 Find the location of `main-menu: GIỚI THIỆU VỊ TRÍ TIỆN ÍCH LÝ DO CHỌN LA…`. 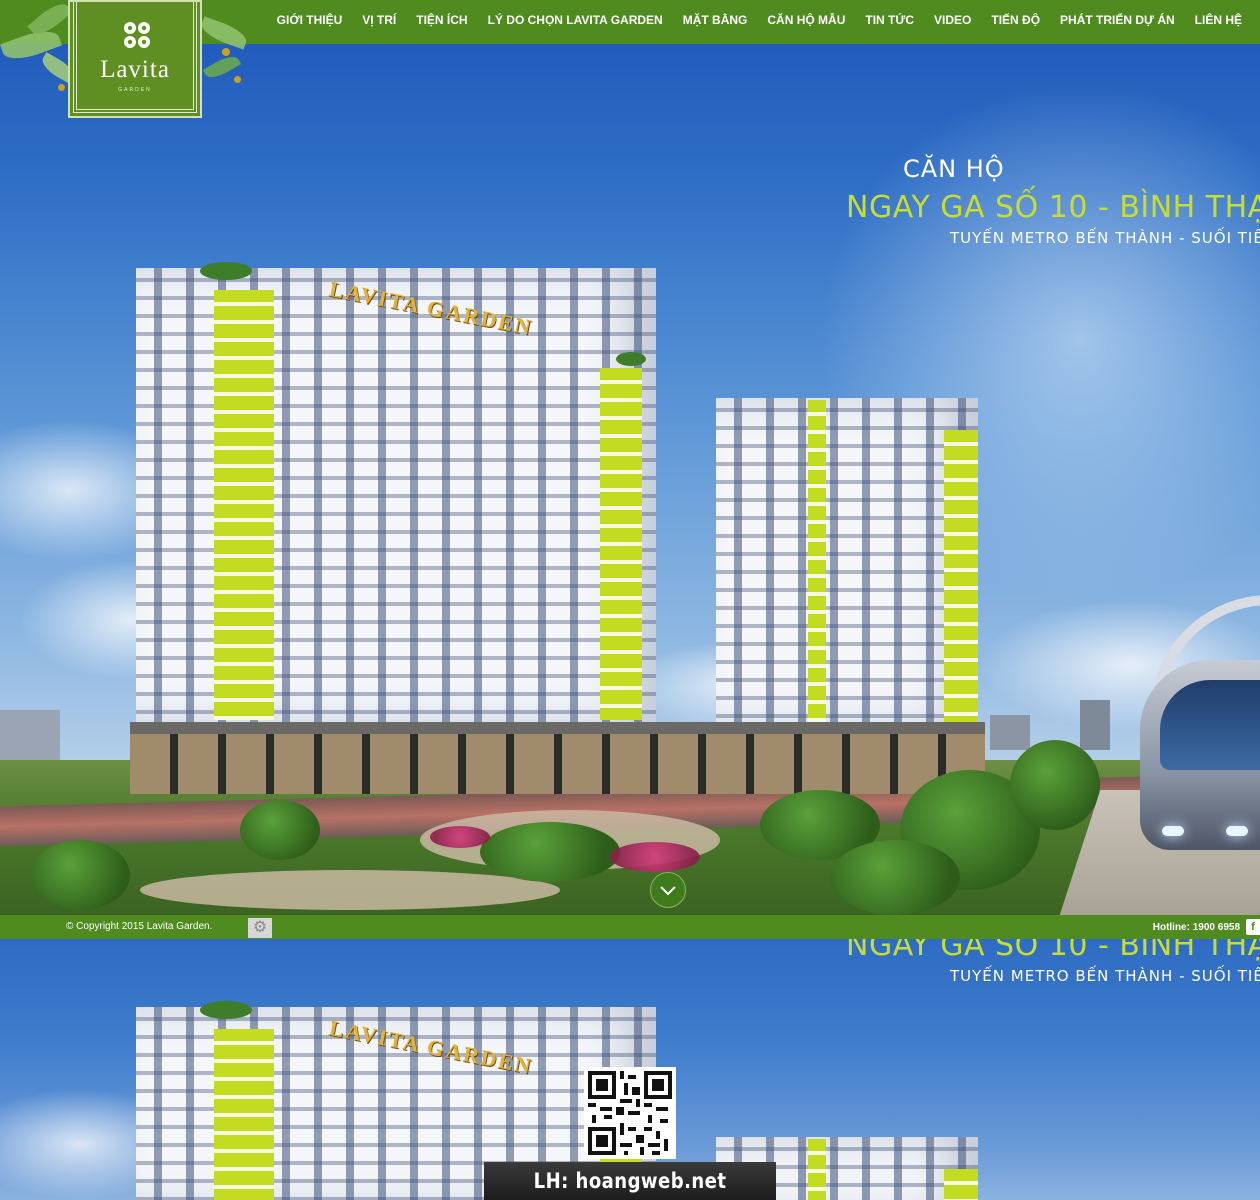

main-menu: GIỚI THIỆU VỊ TRÍ TIỆN ÍCH LÝ DO CHỌN LA… is located at coordinates (759, 20).